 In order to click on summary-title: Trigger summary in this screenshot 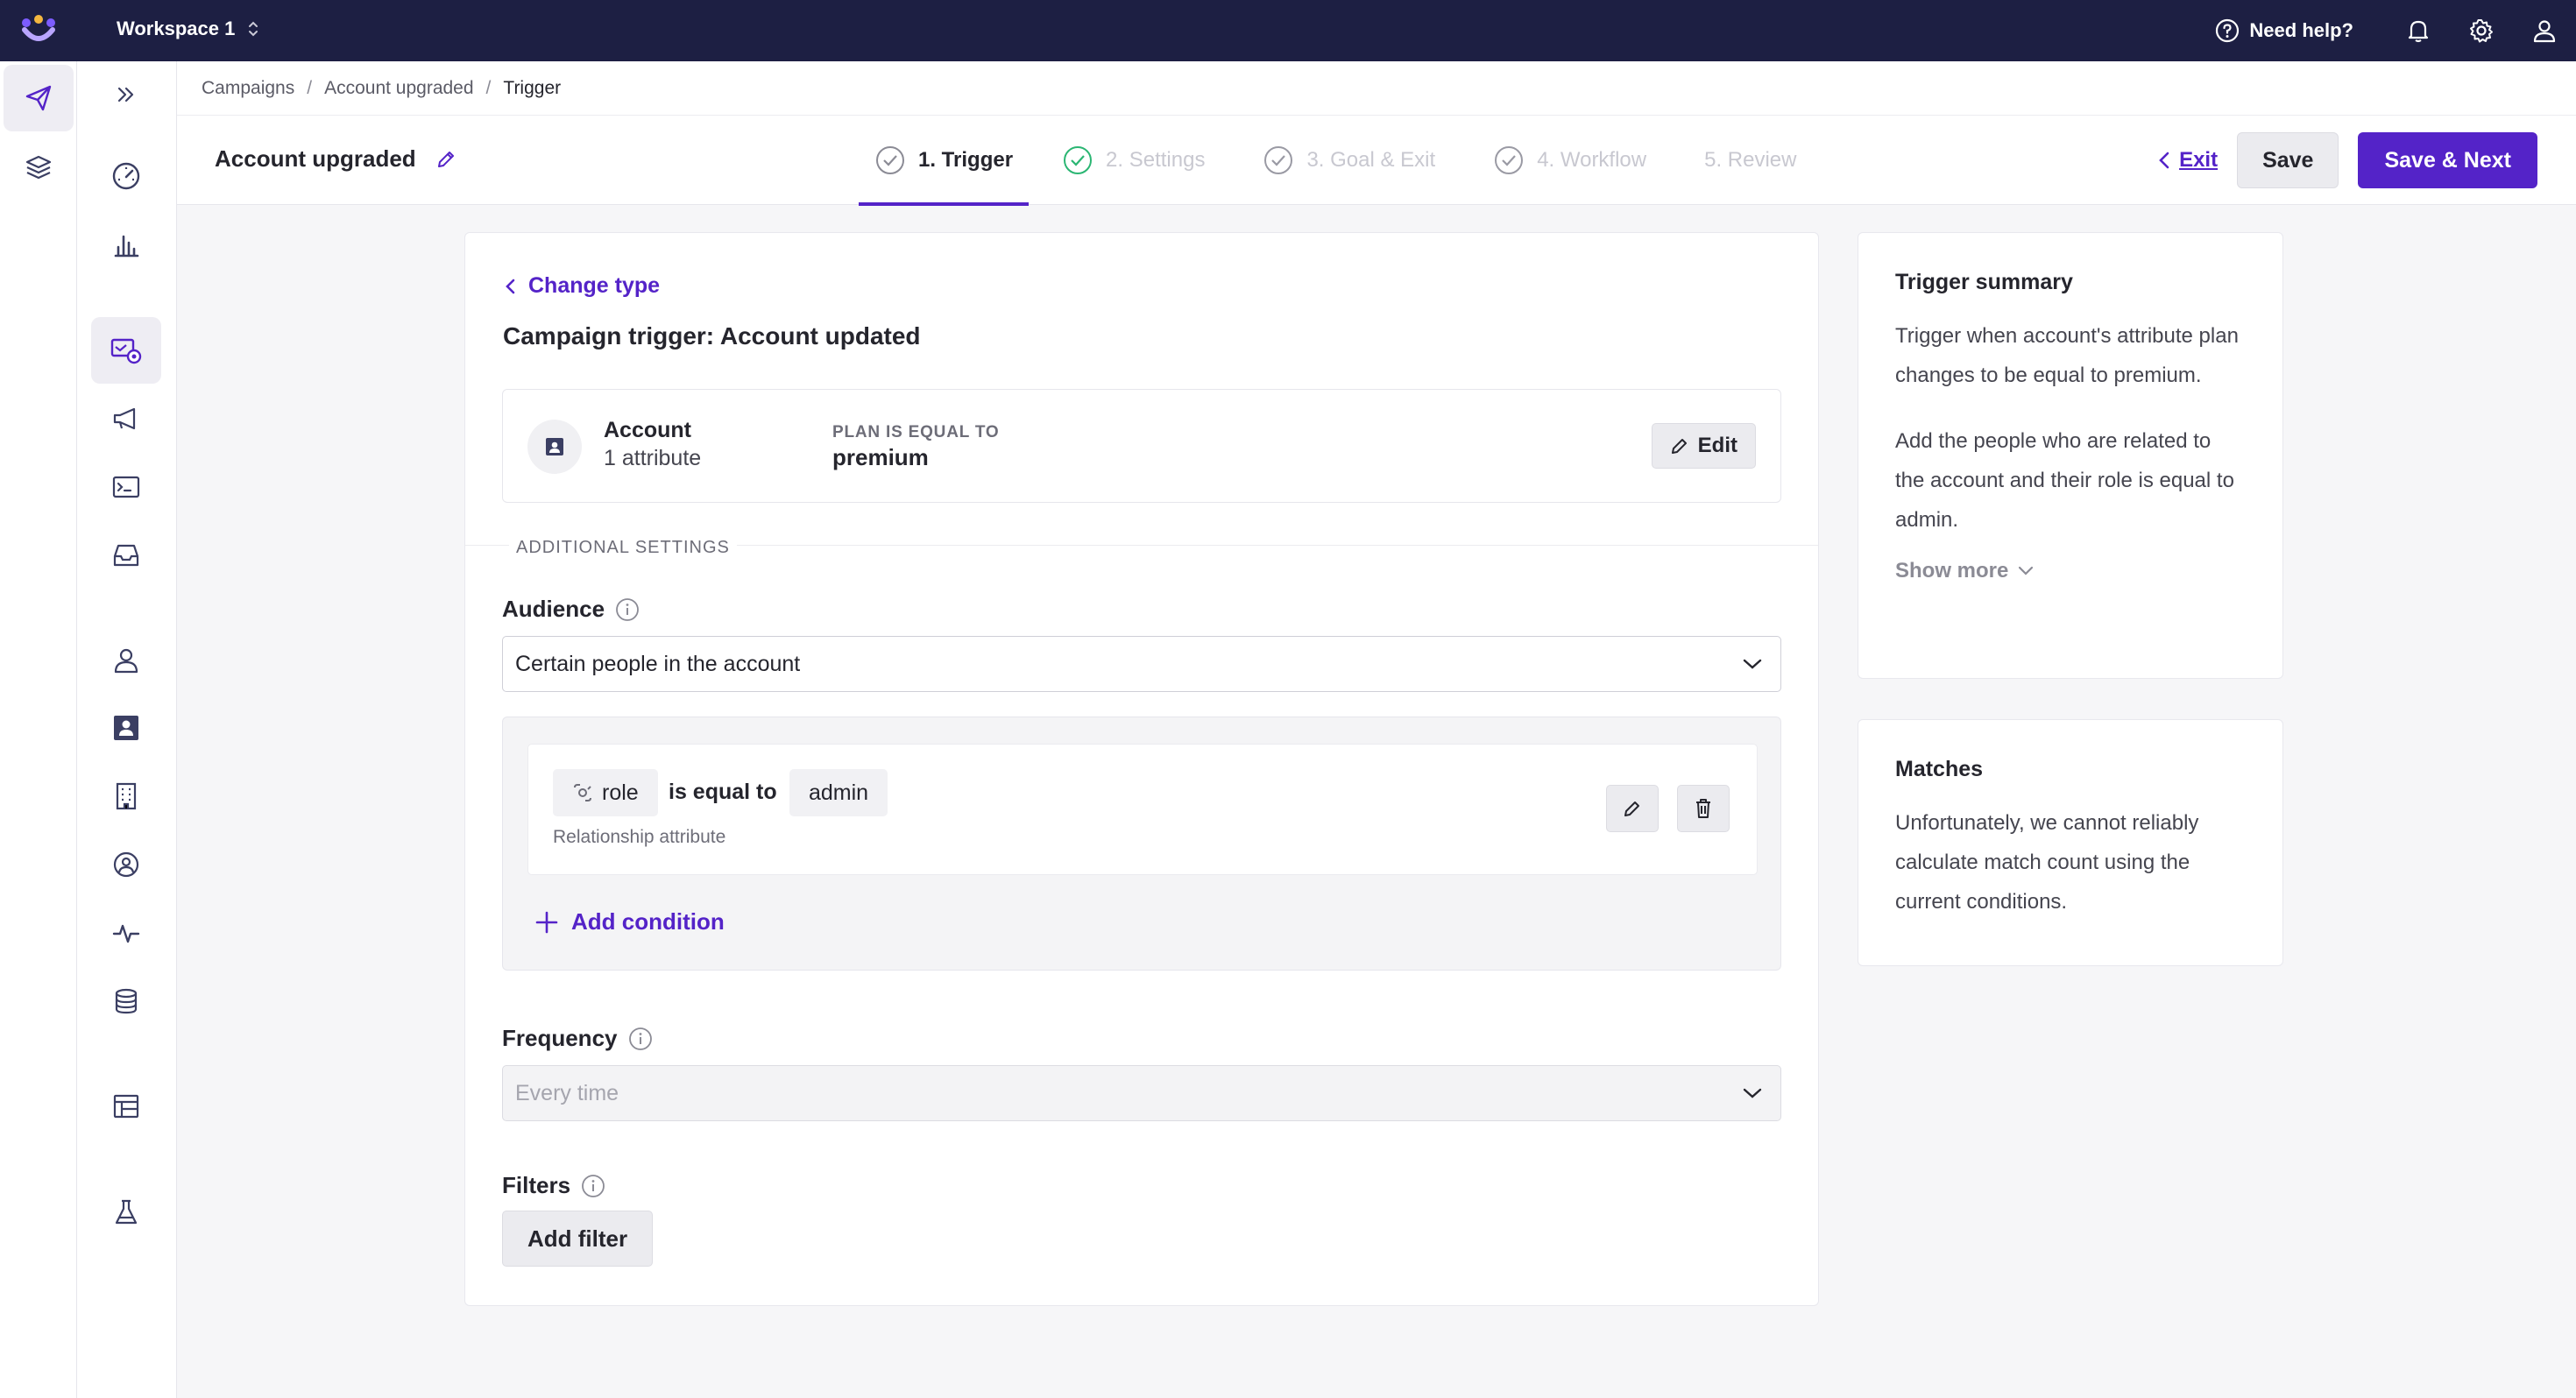, I will do `click(1984, 282)`.